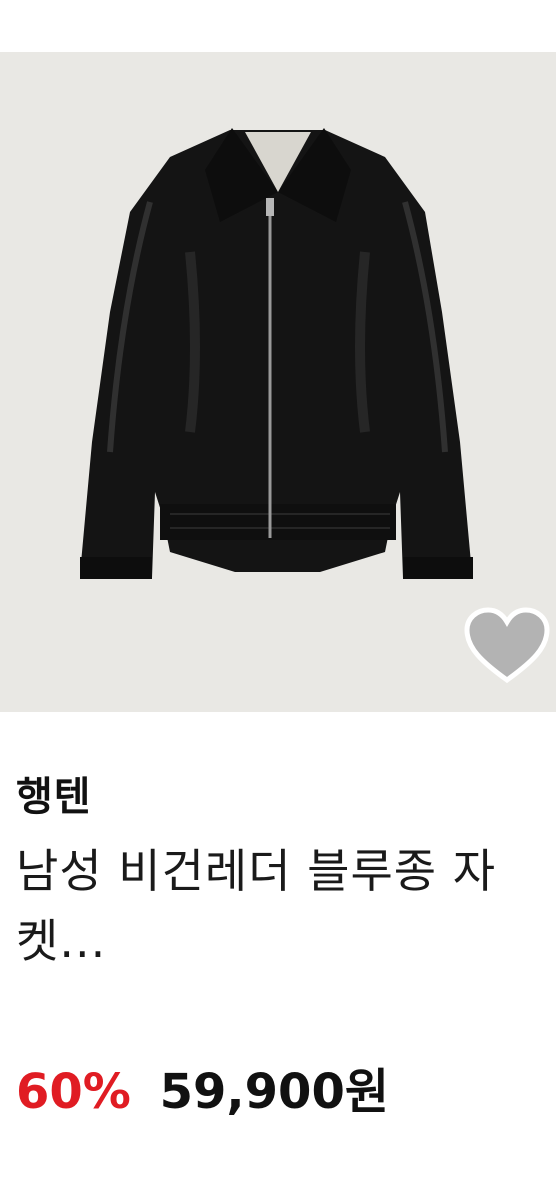  I want to click on sale-price: 59,900원, so click(274, 1092).